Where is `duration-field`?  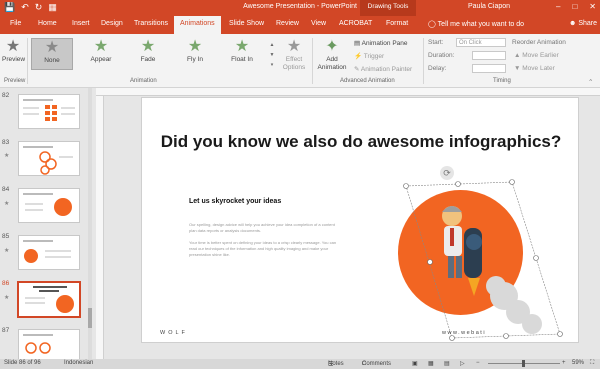 duration-field is located at coordinates (489, 55).